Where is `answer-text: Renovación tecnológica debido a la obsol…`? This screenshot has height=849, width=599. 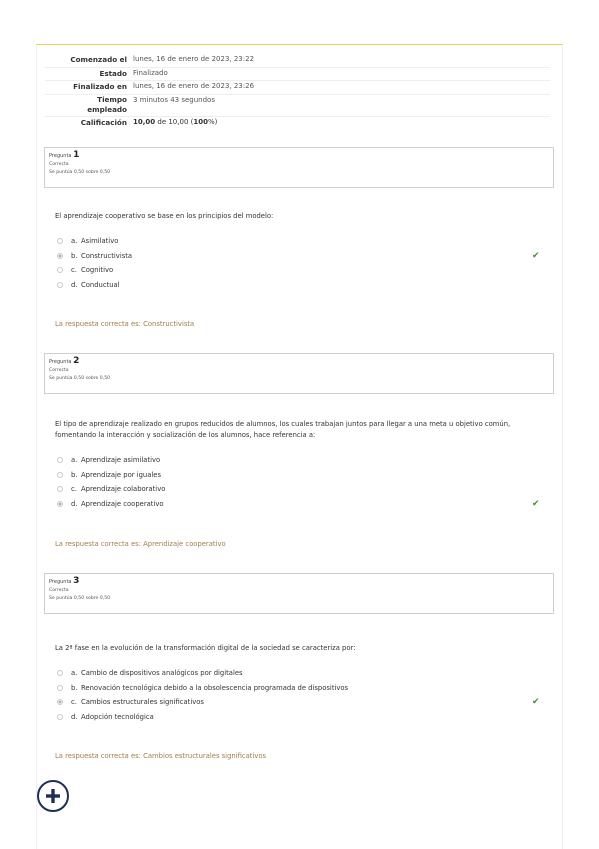
answer-text: Renovación tecnológica debido a la obsol… is located at coordinates (215, 687).